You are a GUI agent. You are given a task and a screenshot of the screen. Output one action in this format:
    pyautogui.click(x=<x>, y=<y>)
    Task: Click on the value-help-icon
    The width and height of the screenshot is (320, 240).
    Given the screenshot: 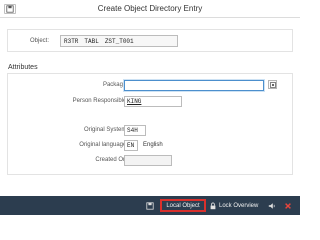 What is the action you would take?
    pyautogui.click(x=272, y=84)
    